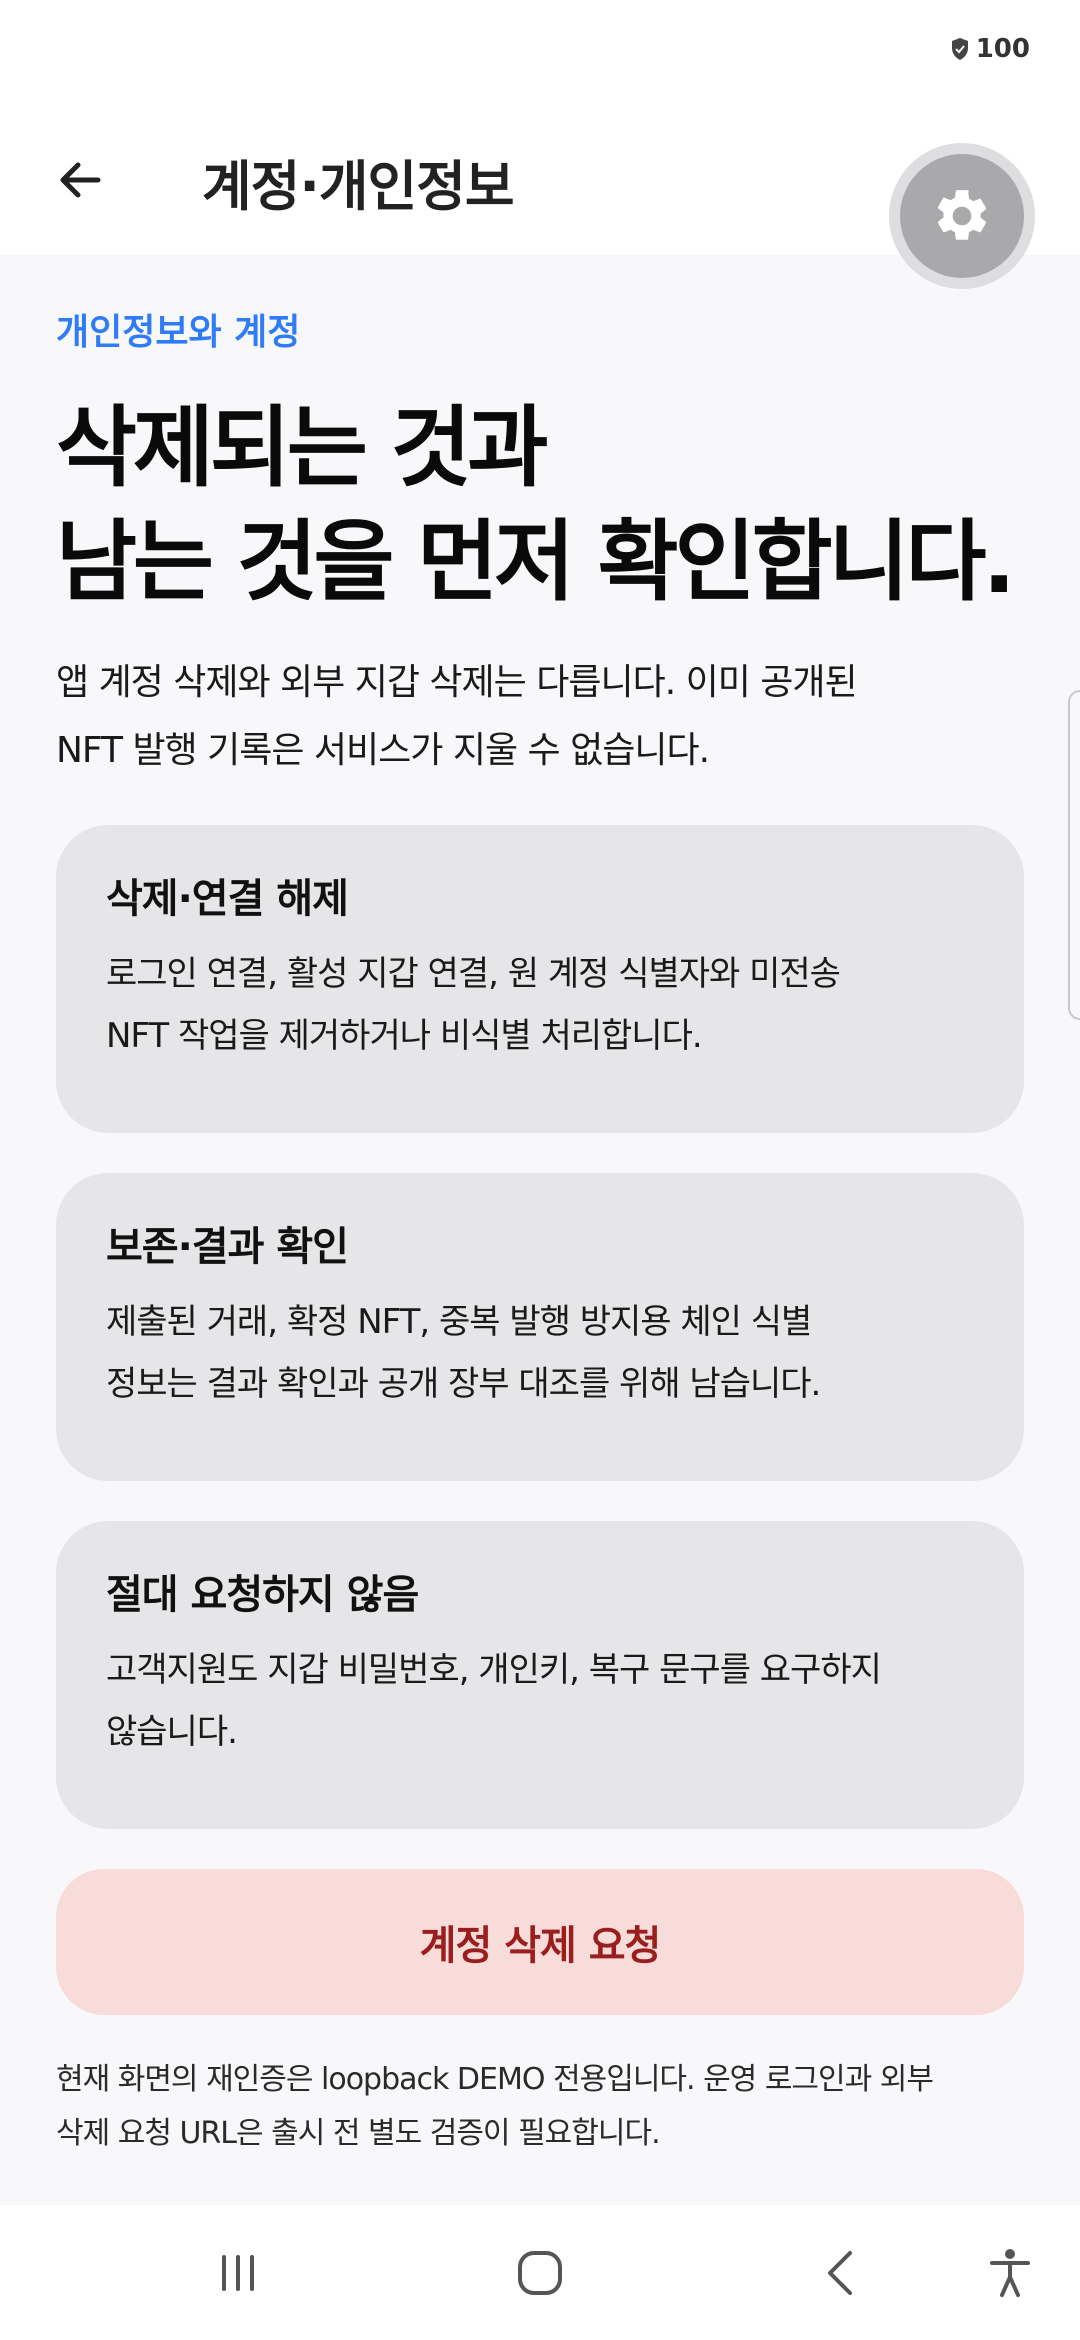 The width and height of the screenshot is (1080, 2340). I want to click on card-body-line: NFT 작업을 제거하거나 비식별 처리합니다., so click(404, 1036).